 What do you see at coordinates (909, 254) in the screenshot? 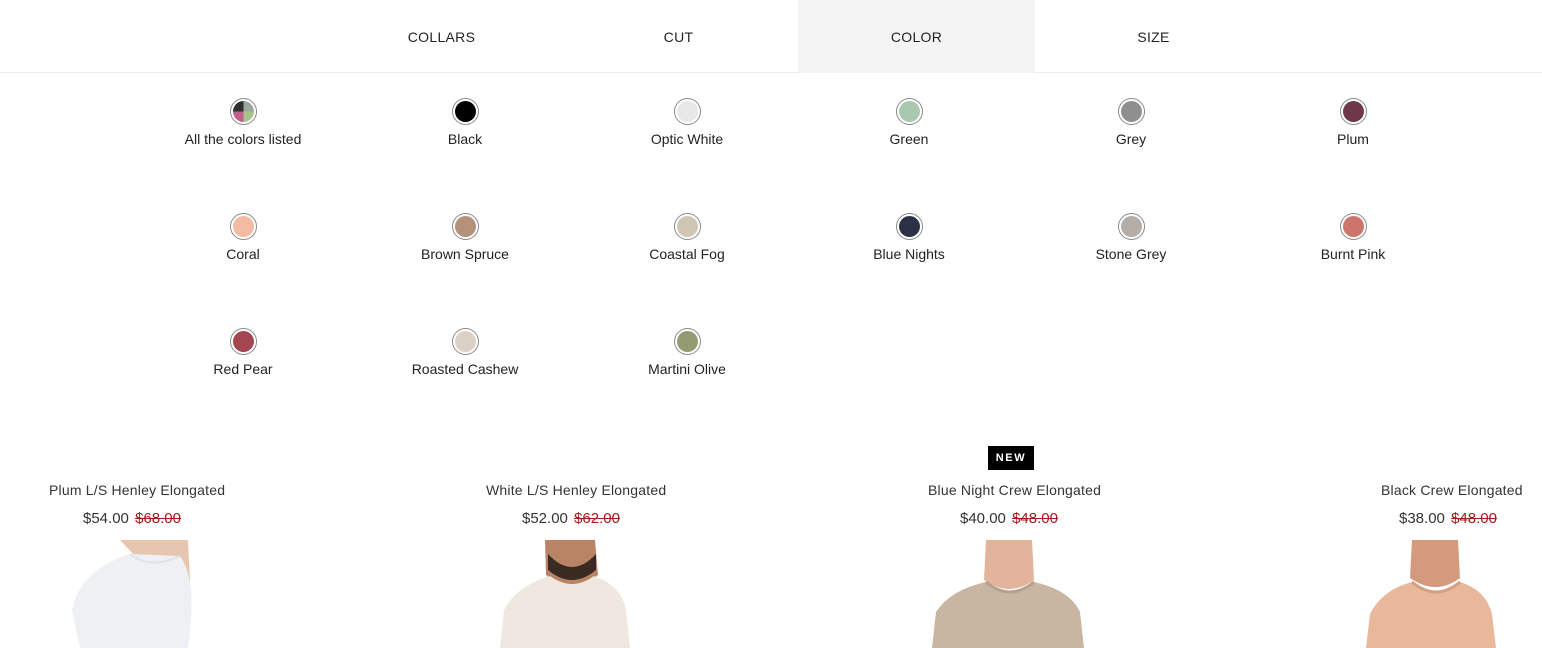
I see `swatch-label: Blue Nights` at bounding box center [909, 254].